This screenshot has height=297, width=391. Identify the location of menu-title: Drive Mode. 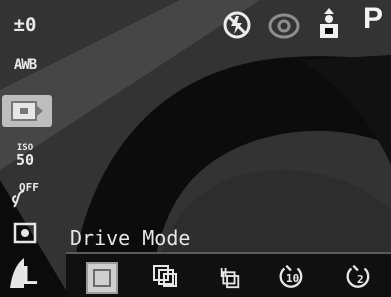
(130, 238).